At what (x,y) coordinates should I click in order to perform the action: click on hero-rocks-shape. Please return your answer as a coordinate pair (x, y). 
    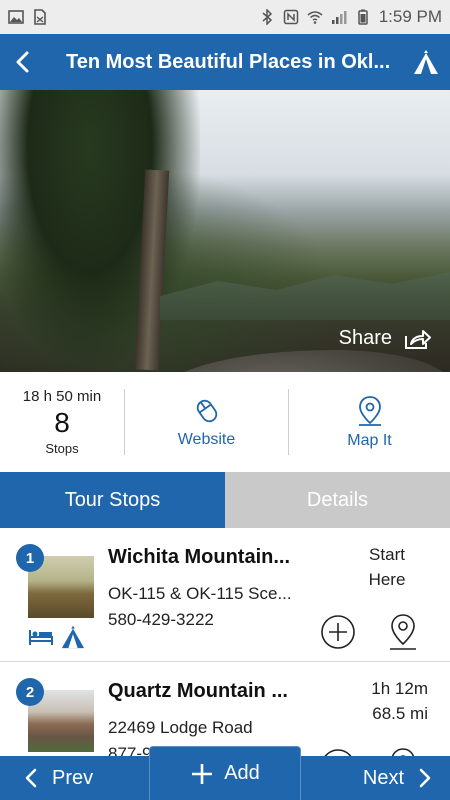
    Looking at the image, I should click on (305, 361).